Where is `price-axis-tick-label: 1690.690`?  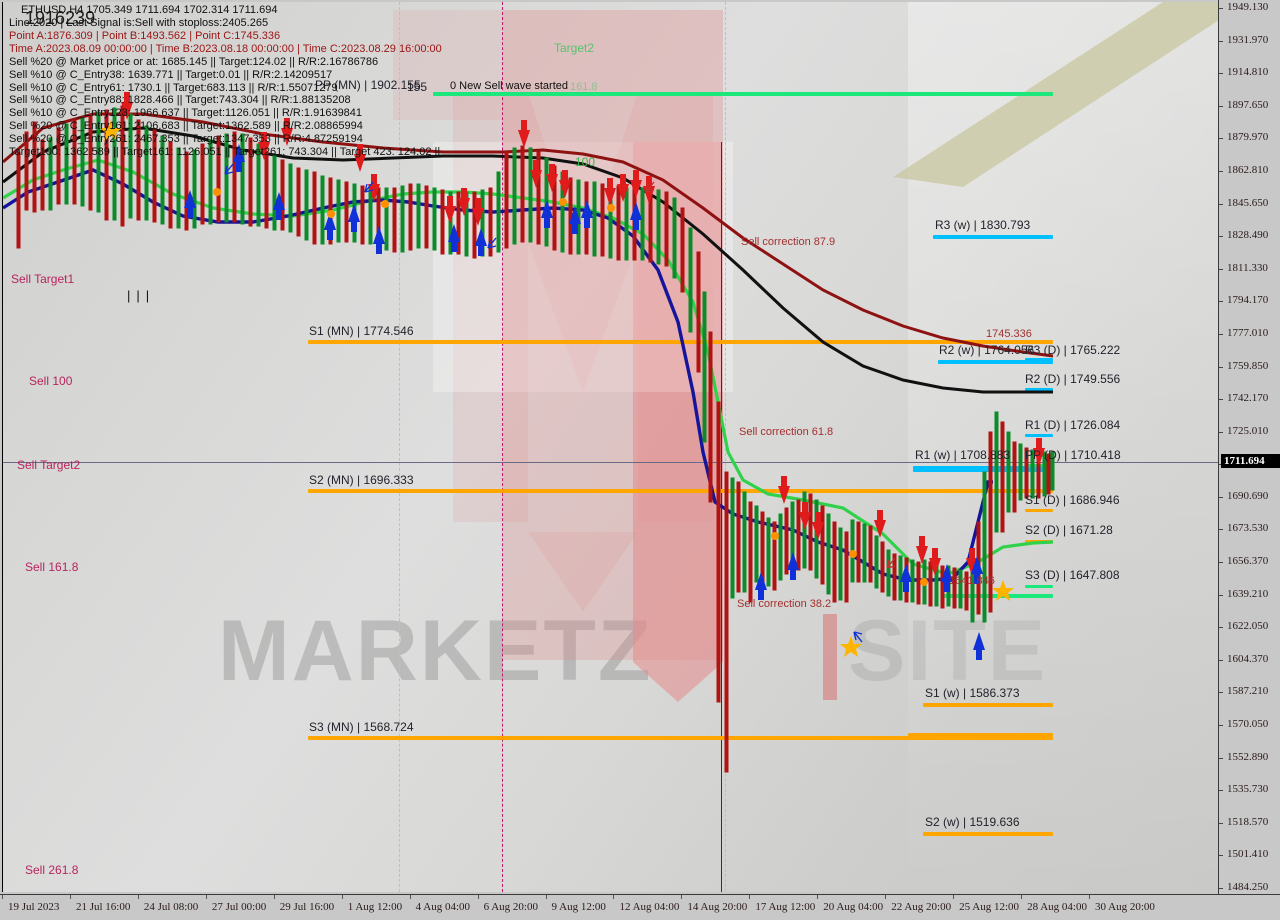
price-axis-tick-label: 1690.690 is located at coordinates (1248, 495).